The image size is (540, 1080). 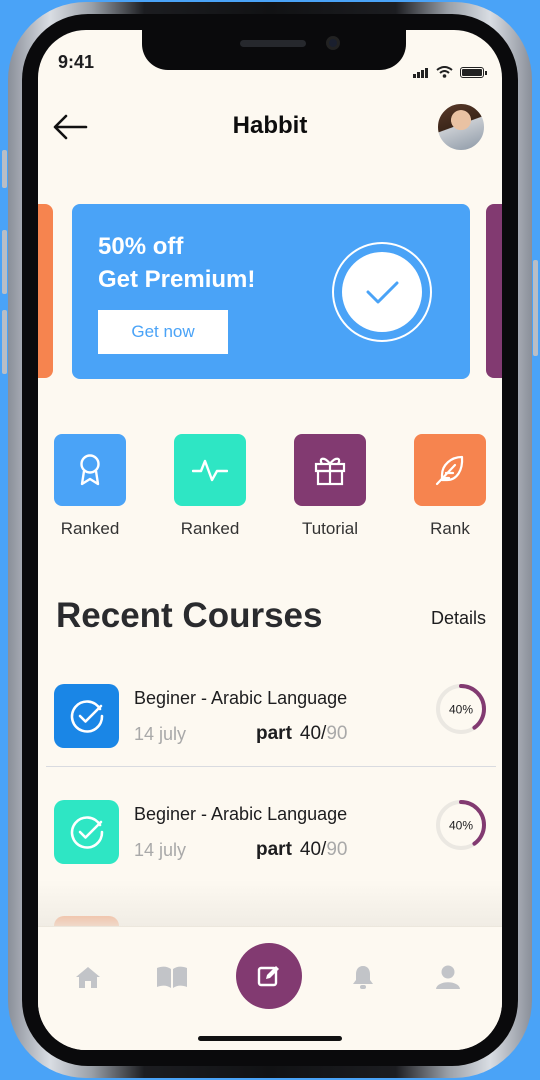 I want to click on status-time: 9:41, so click(x=76, y=62).